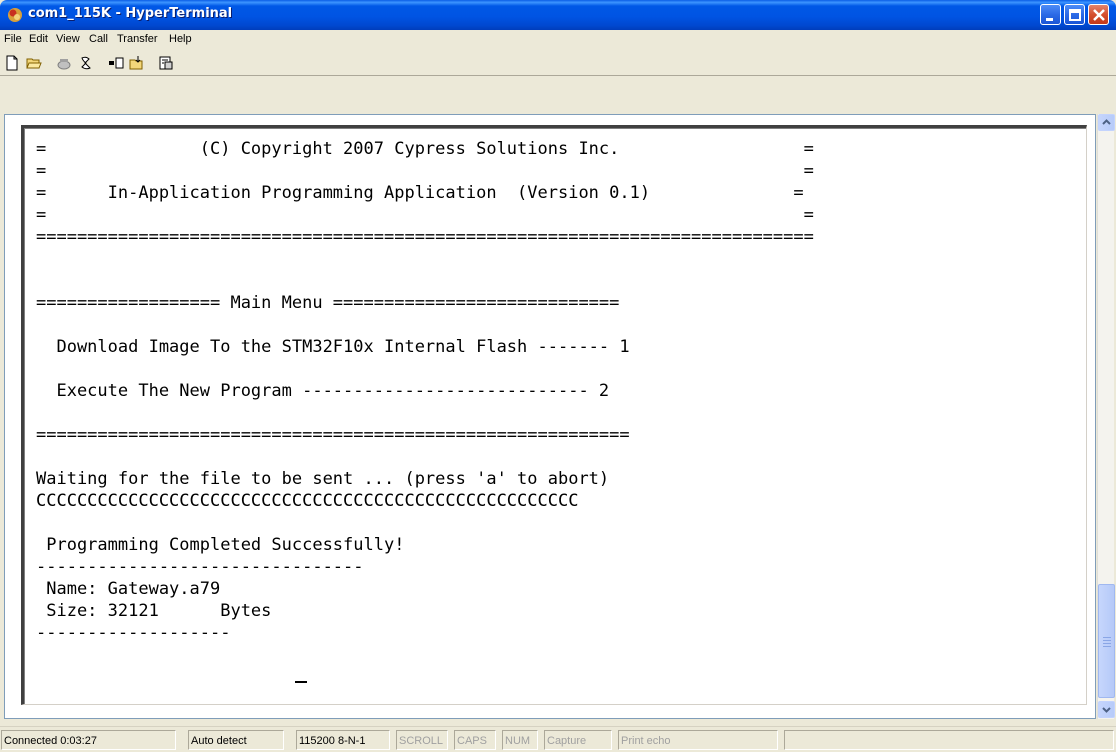 This screenshot has width=1116, height=752. What do you see at coordinates (128, 589) in the screenshot?
I see `terminal-line: Name: Gateway.a79` at bounding box center [128, 589].